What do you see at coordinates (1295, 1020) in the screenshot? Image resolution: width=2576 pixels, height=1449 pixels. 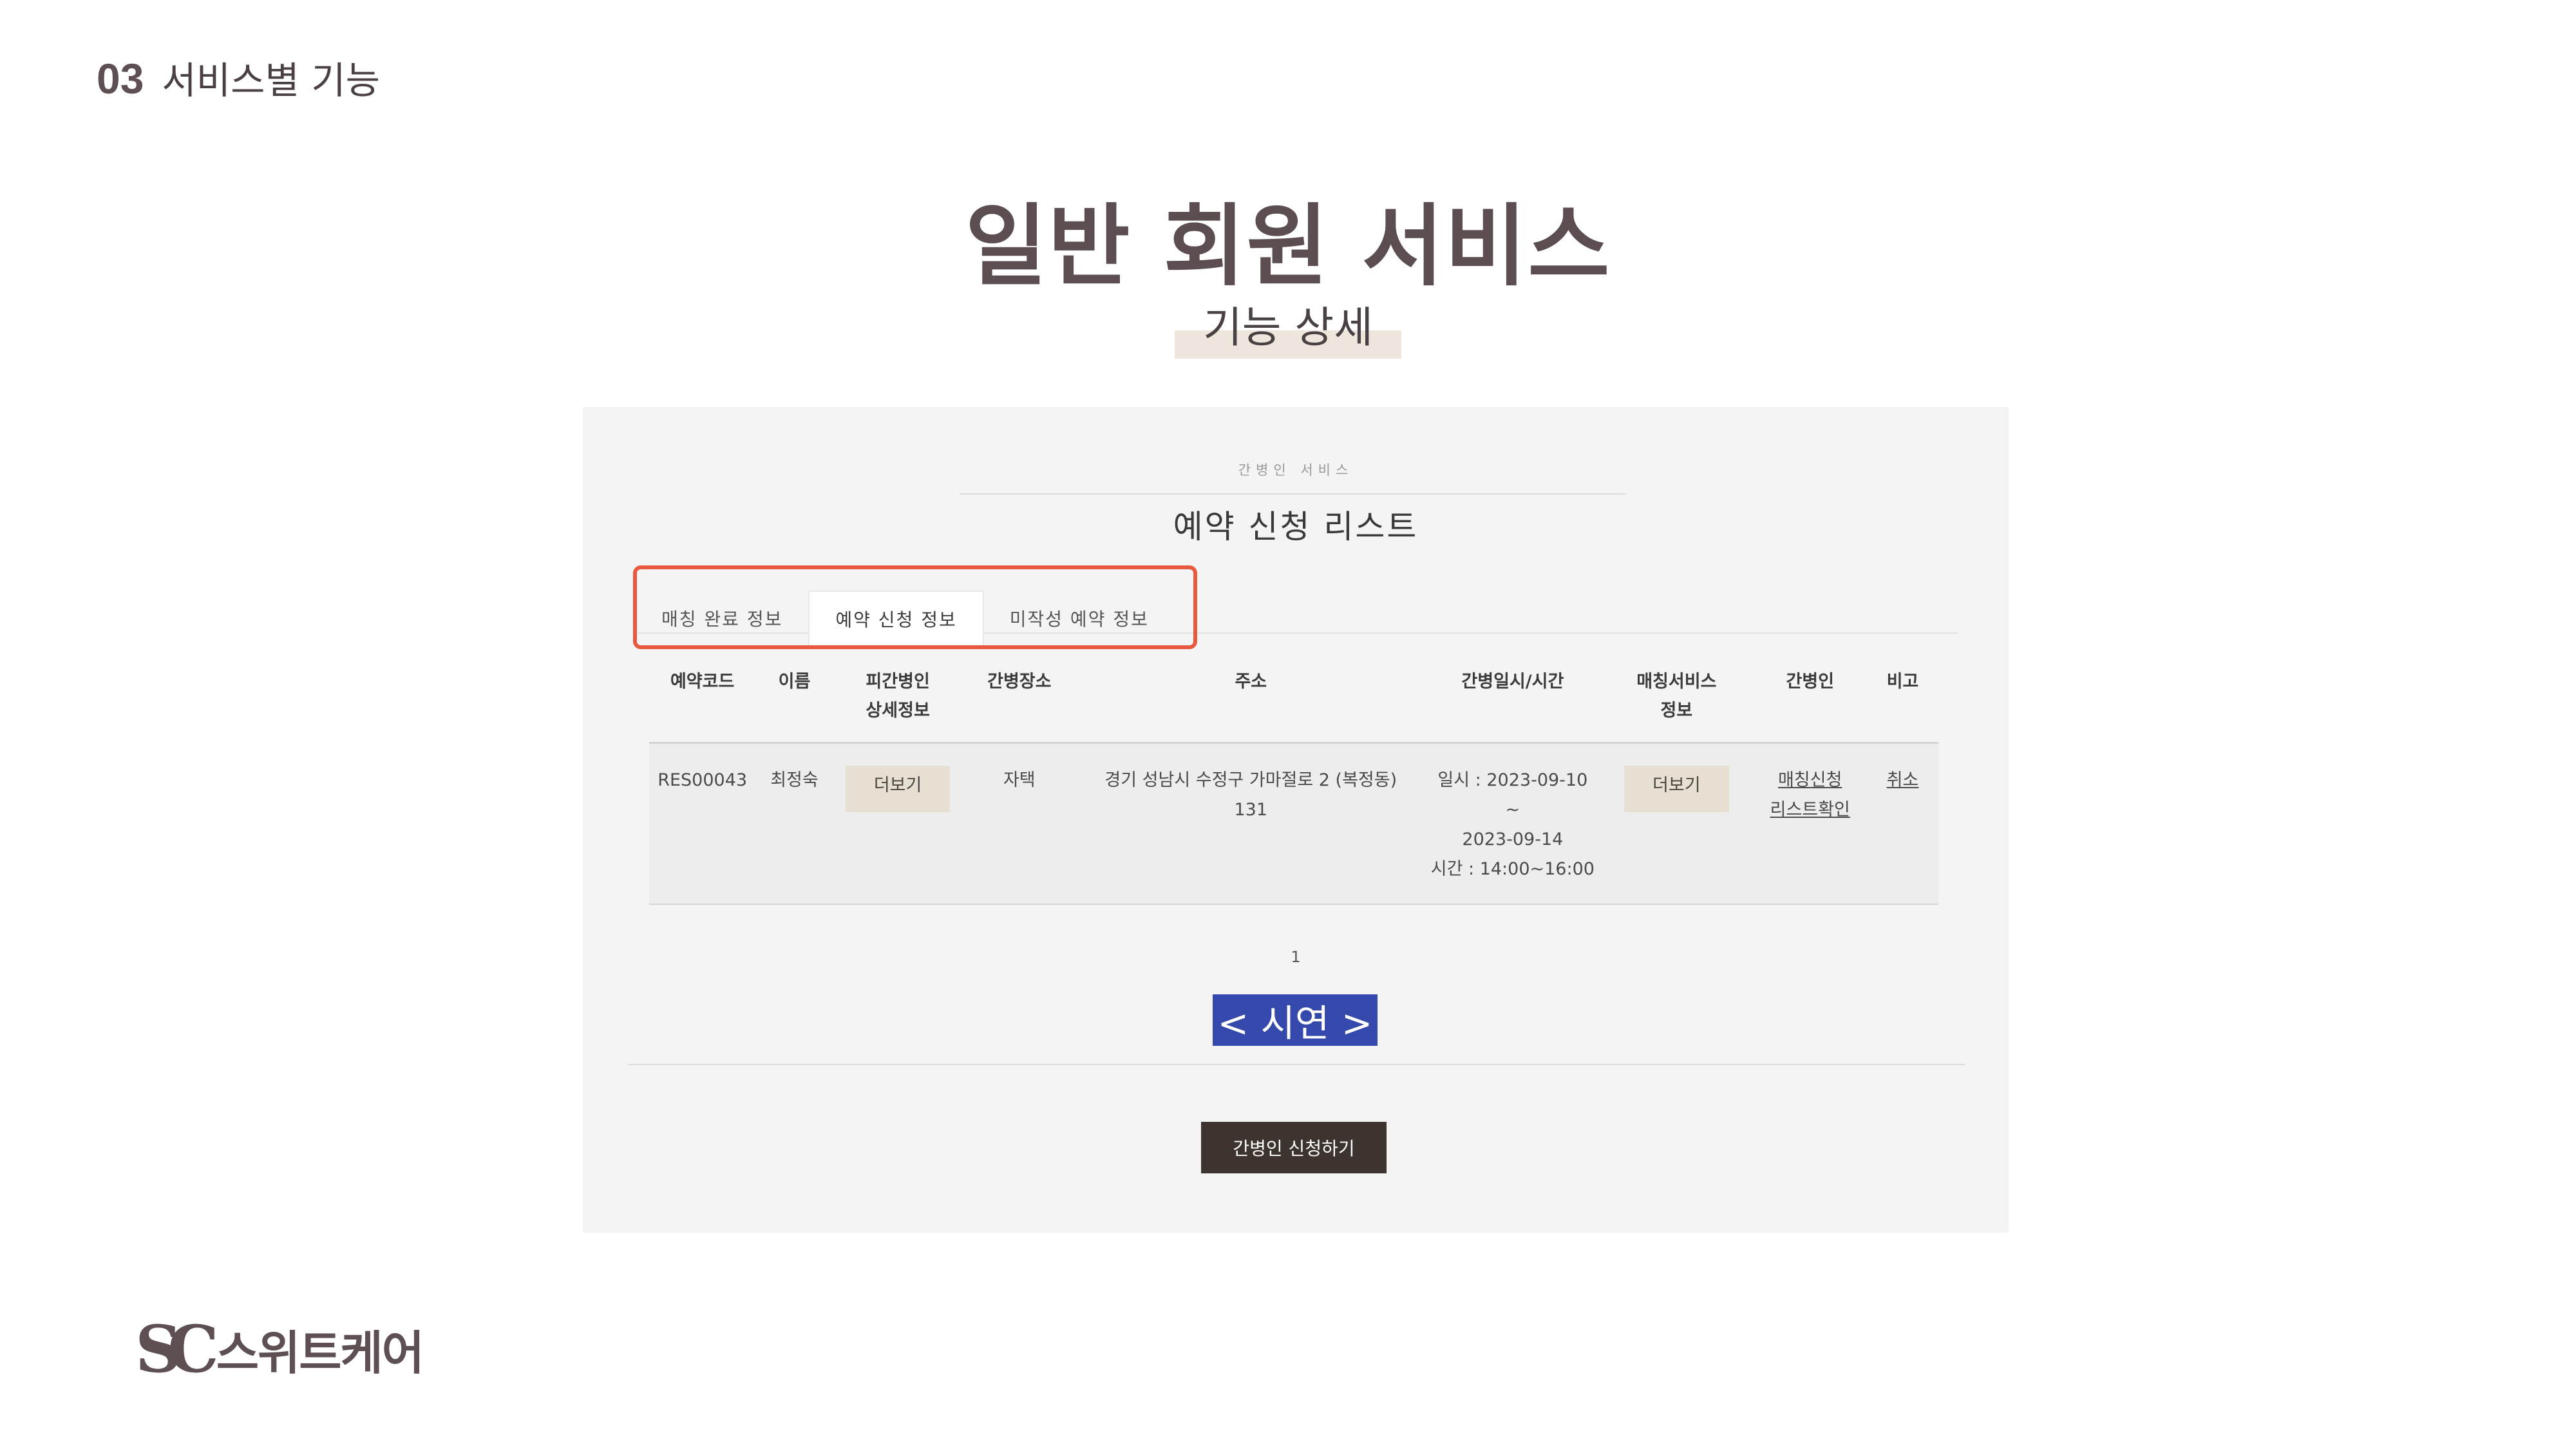 I see `demo-badge: < 시연 >` at bounding box center [1295, 1020].